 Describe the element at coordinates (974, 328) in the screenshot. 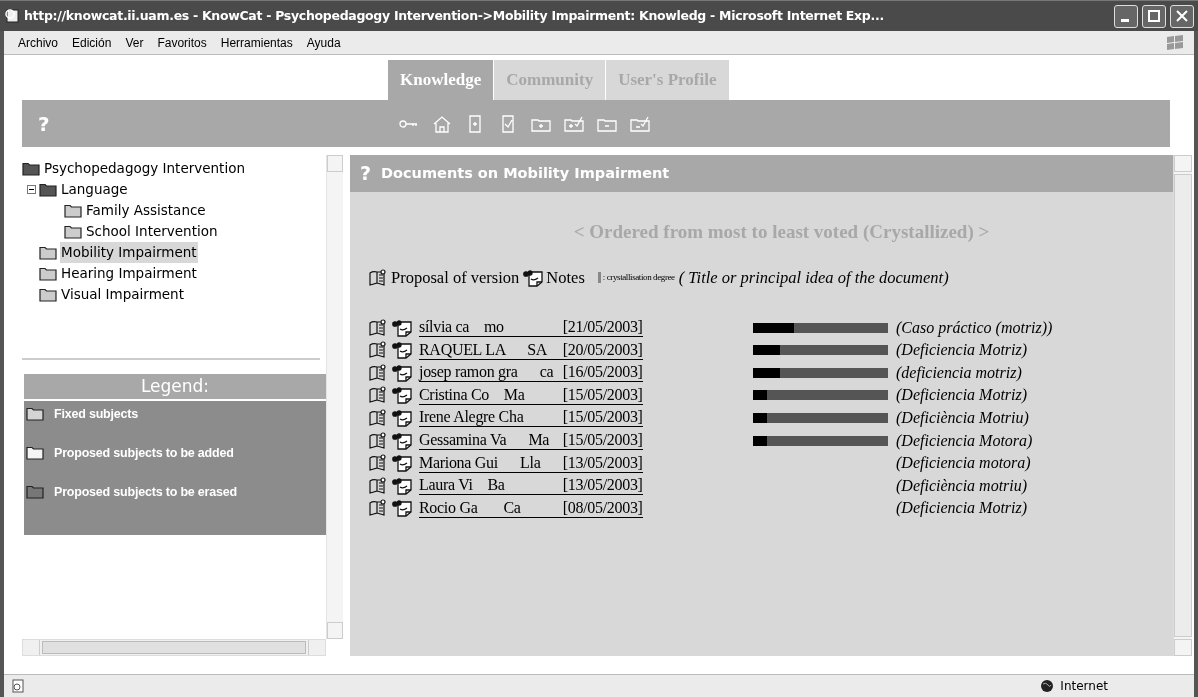

I see `document-title: (Caso práctico (motriz))` at that location.